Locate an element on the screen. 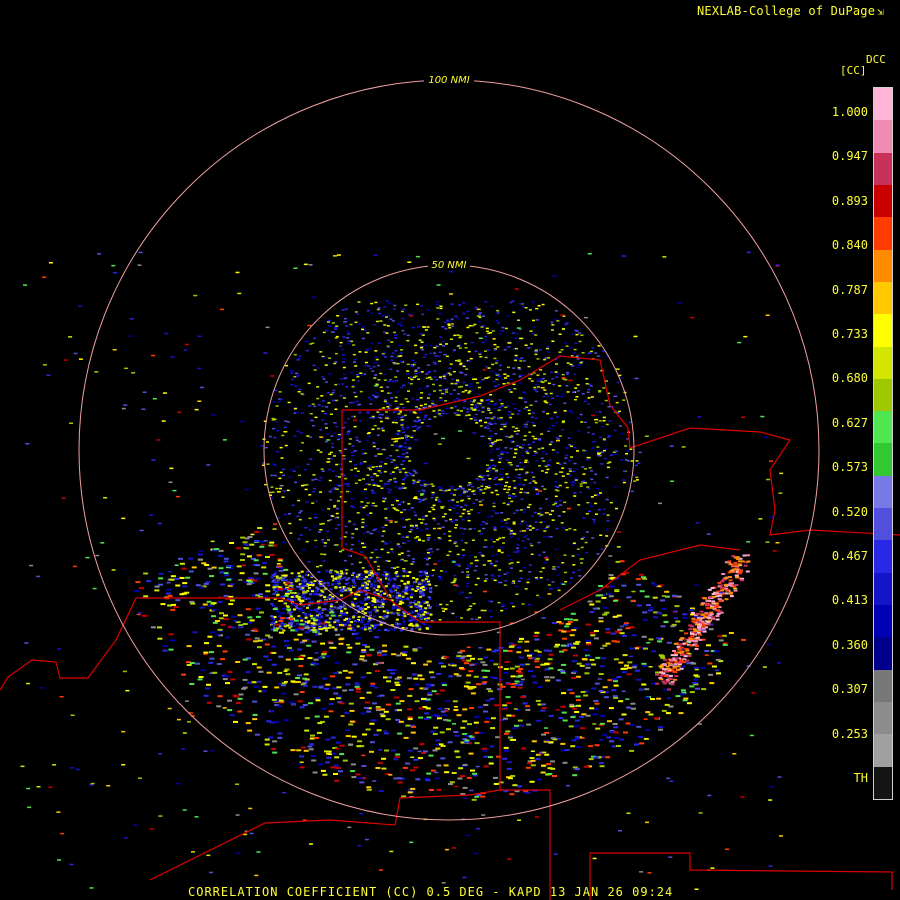 This screenshot has width=900, height=900. credit-label: NEXLAB-College of DuPage ⇲ is located at coordinates (790, 11).